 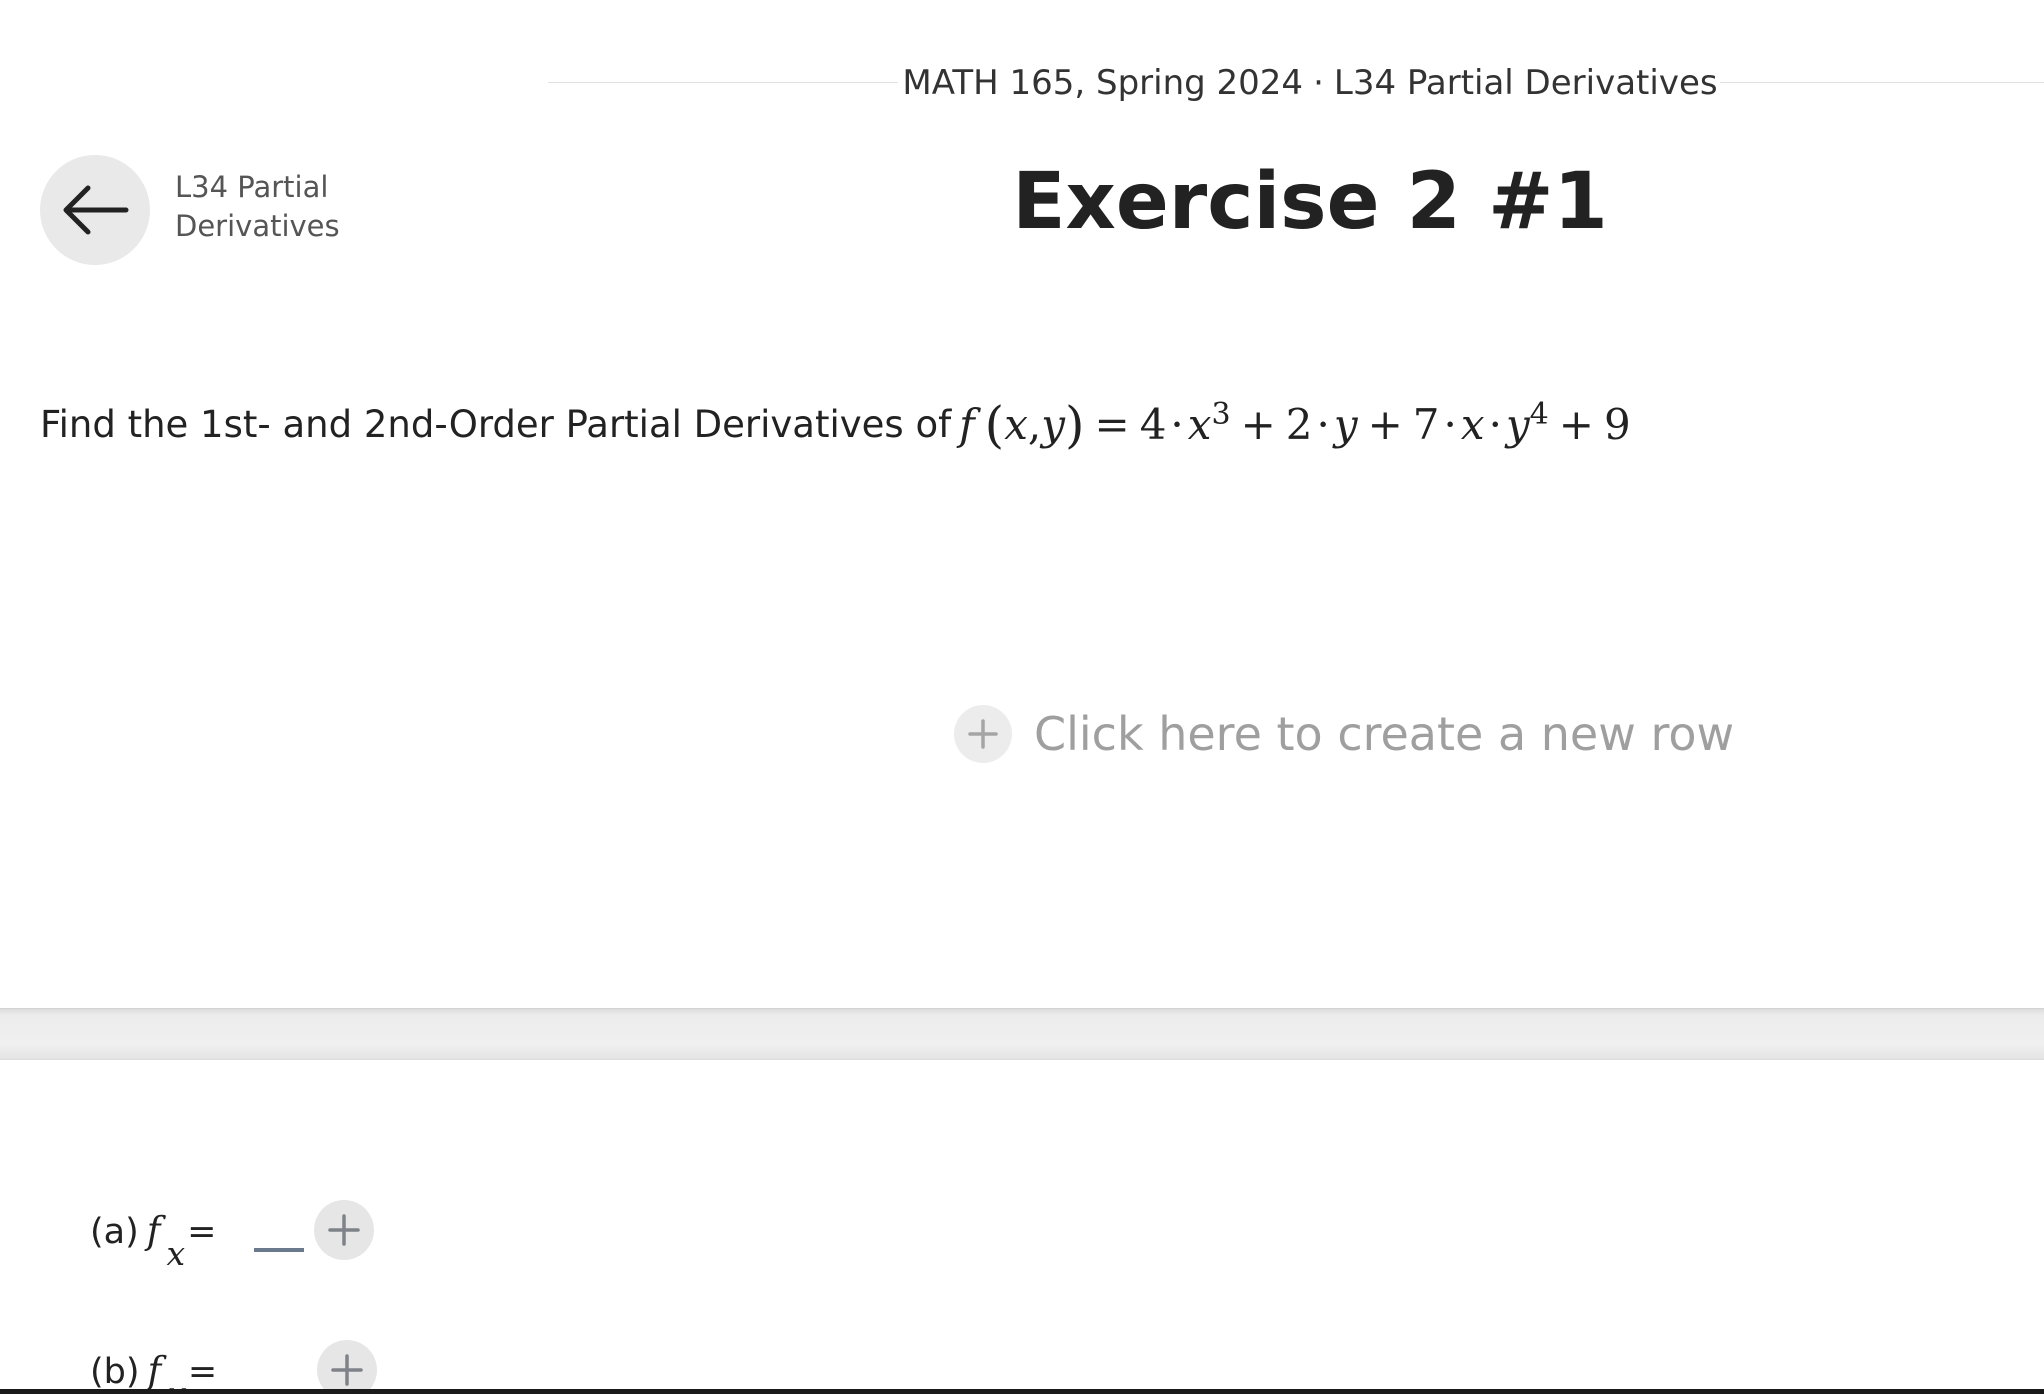 I want to click on arrow-left-icon, so click(x=96, y=210).